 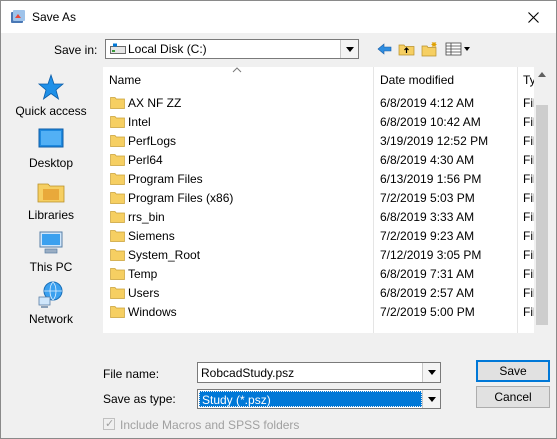 What do you see at coordinates (51, 242) in the screenshot?
I see `this-pc-icon` at bounding box center [51, 242].